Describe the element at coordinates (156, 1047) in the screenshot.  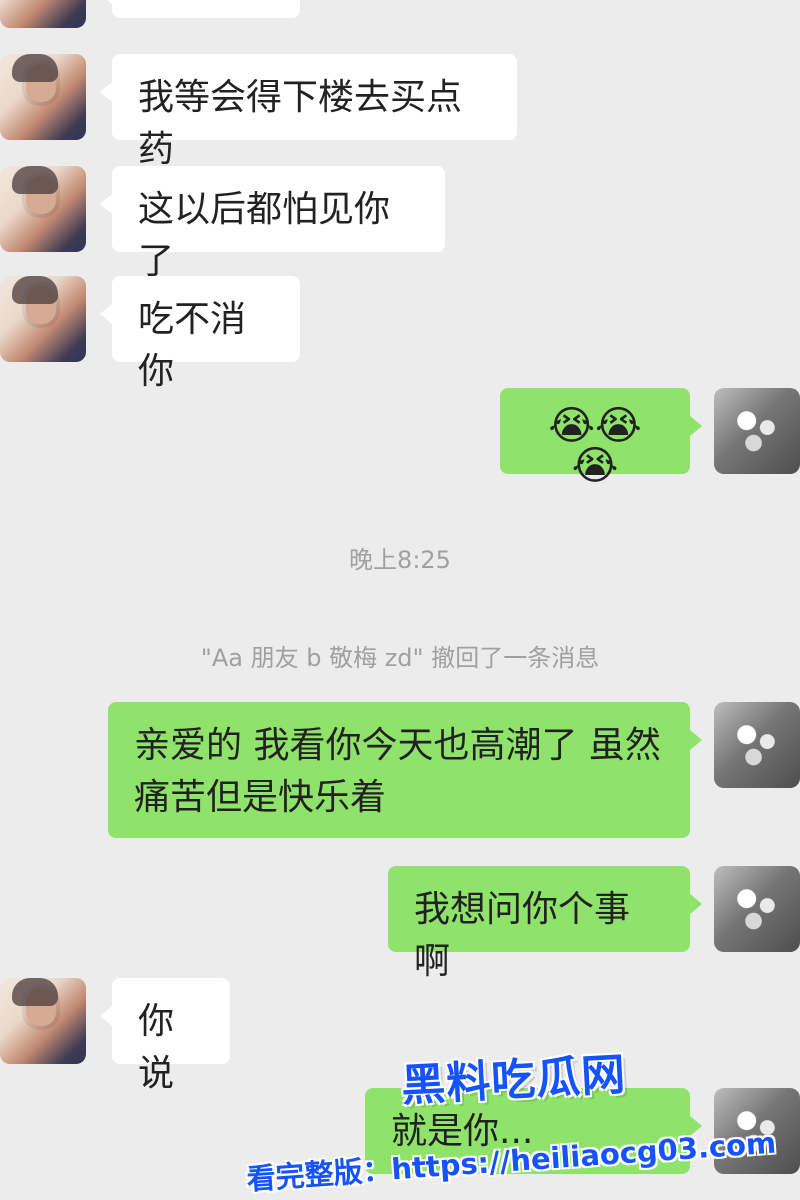
I see `message-text: 你说` at that location.